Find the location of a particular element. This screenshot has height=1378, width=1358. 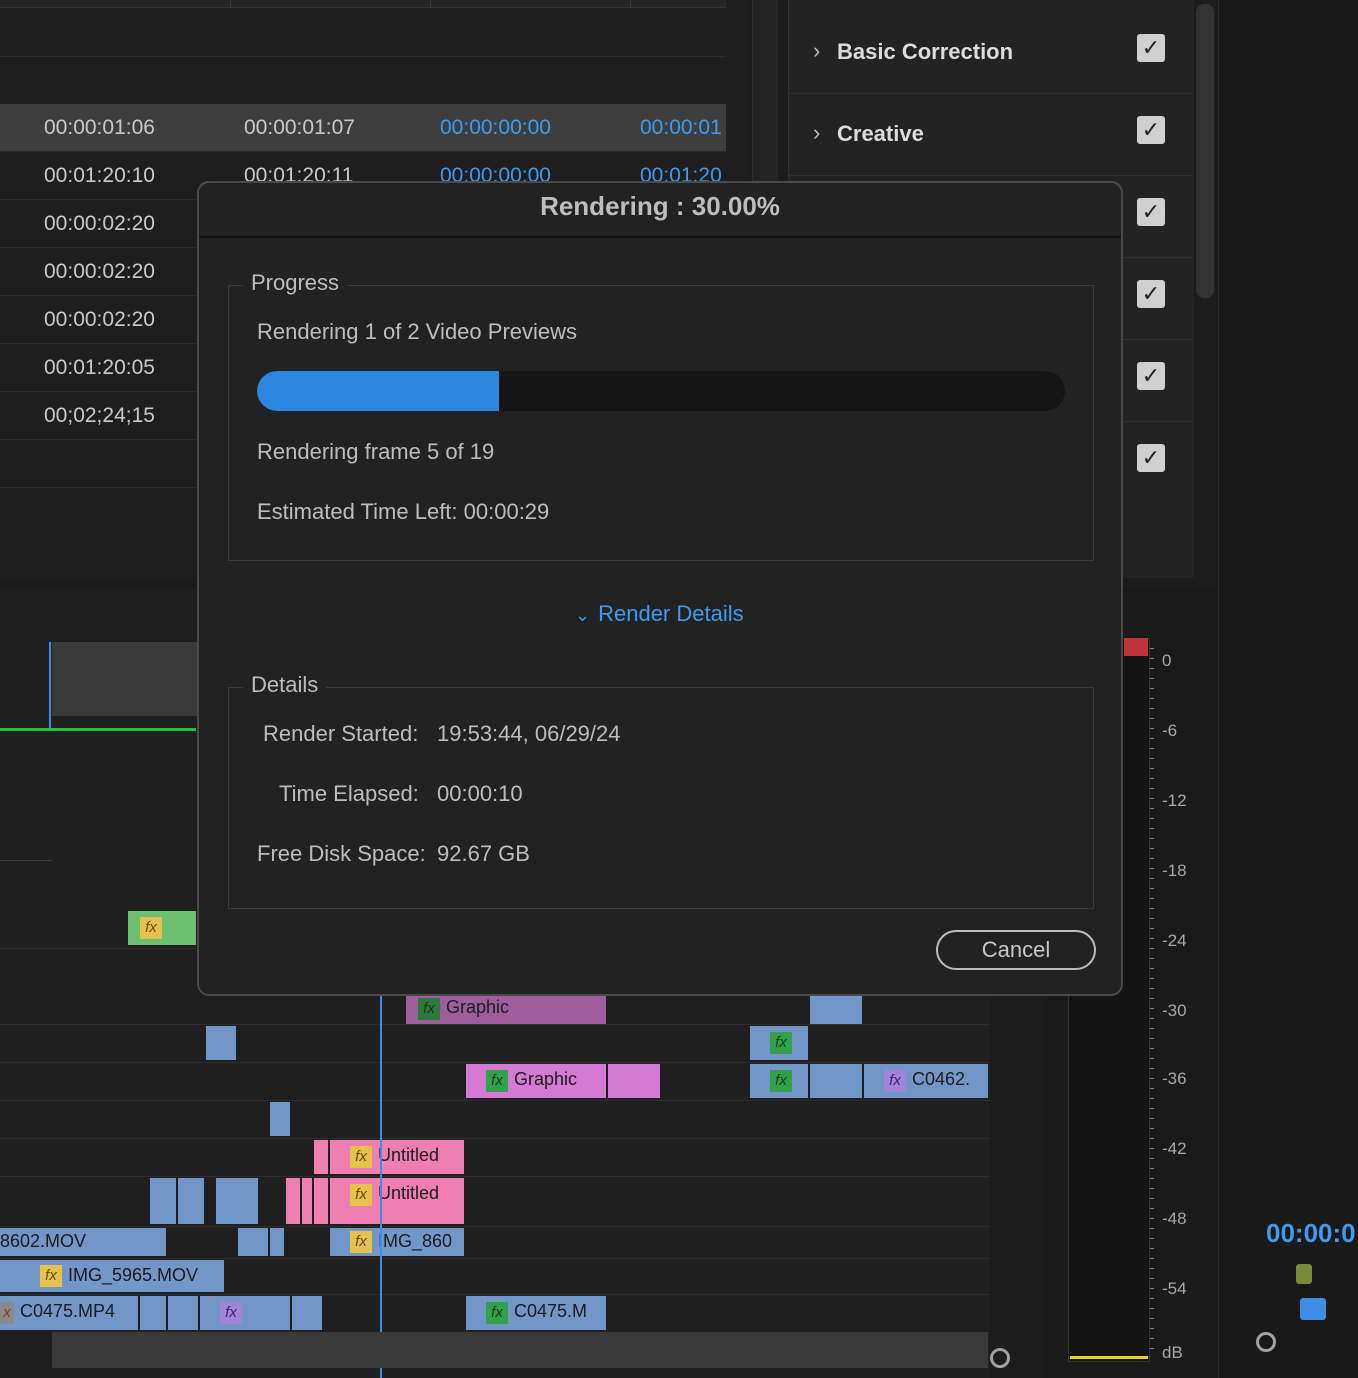

program-timecode: 00:00:0 is located at coordinates (1311, 1233).